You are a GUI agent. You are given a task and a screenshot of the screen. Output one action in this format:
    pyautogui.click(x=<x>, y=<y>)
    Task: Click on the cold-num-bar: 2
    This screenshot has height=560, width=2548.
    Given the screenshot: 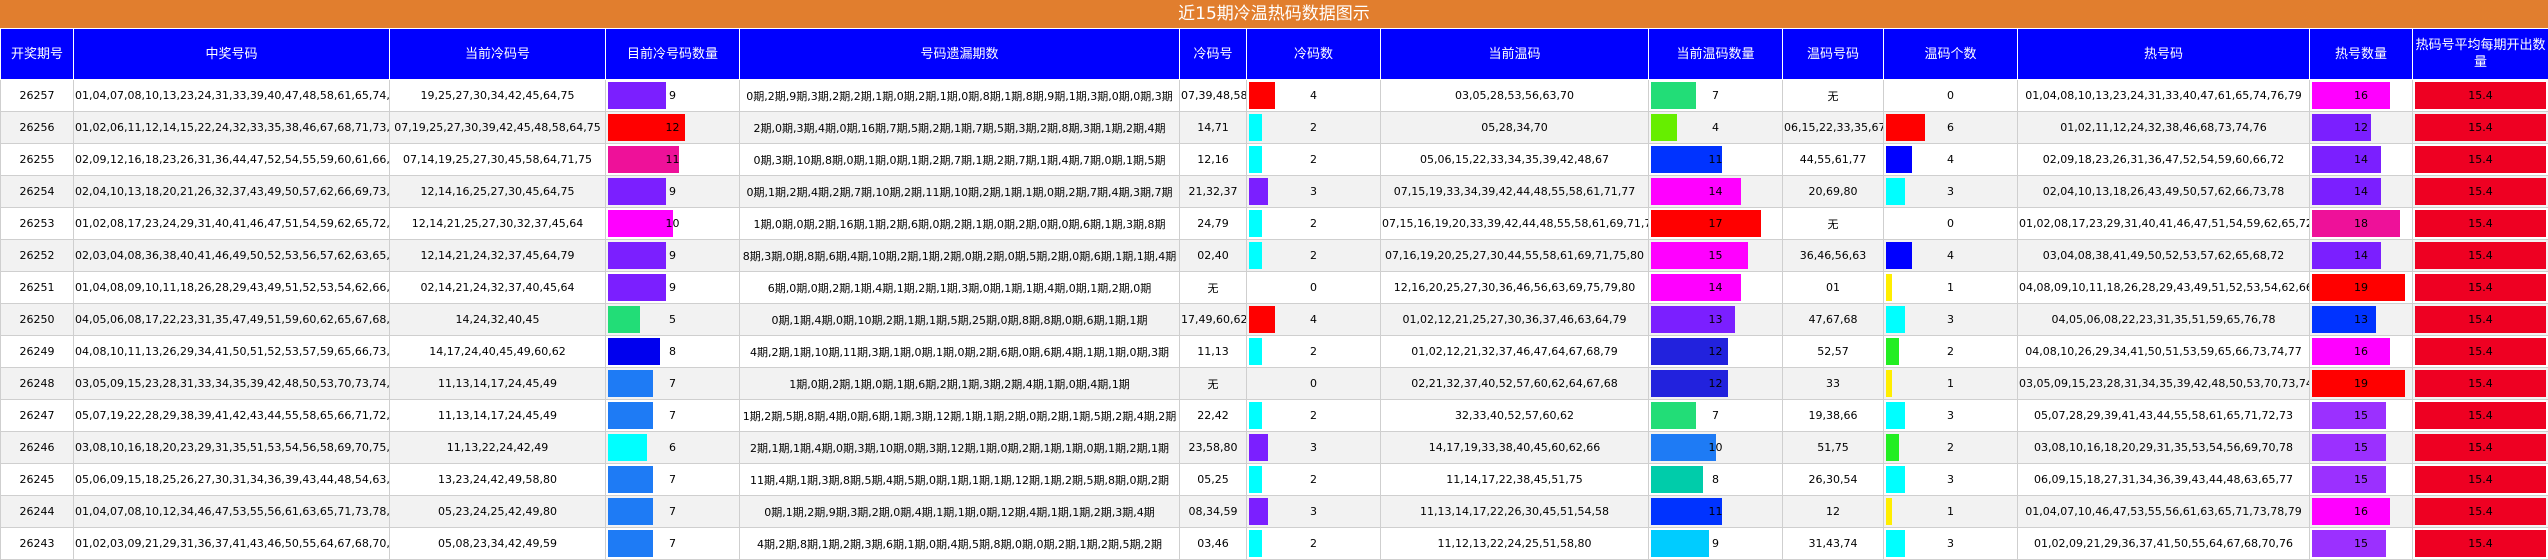 What is the action you would take?
    pyautogui.click(x=1314, y=480)
    